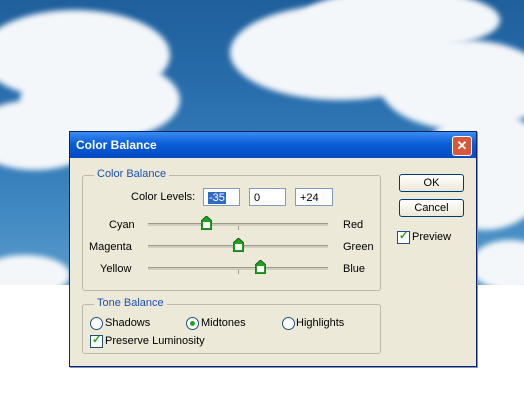 The height and width of the screenshot is (401, 524). What do you see at coordinates (116, 269) in the screenshot?
I see `yellow-label: Yellow` at bounding box center [116, 269].